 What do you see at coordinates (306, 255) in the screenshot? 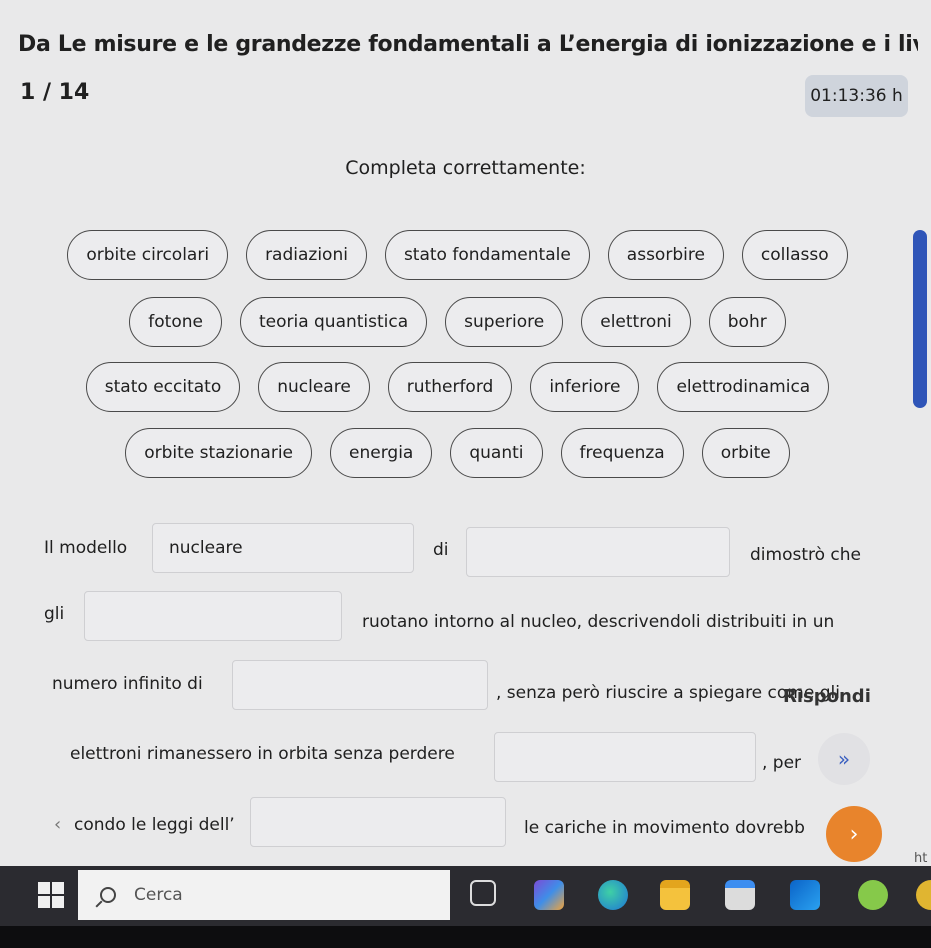
I see `word-chip: radiazioni` at bounding box center [306, 255].